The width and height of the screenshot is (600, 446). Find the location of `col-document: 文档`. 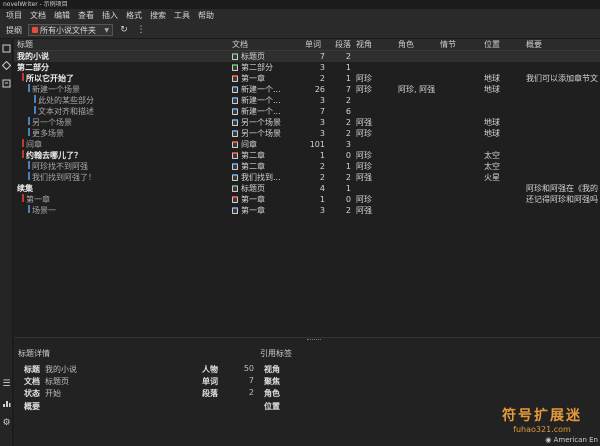

col-document: 文档 is located at coordinates (240, 45).